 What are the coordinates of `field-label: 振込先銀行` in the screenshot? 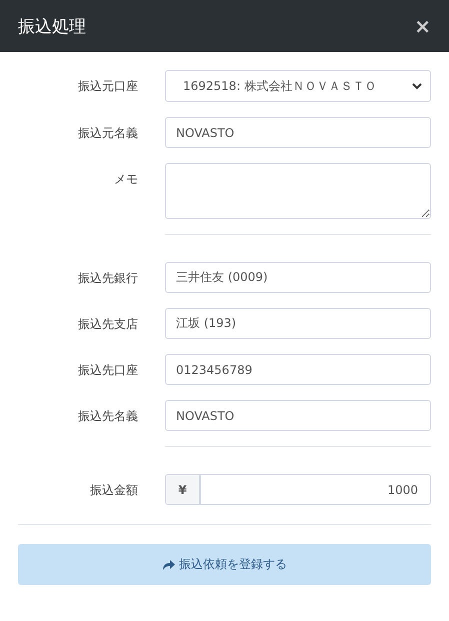 It's located at (107, 278).